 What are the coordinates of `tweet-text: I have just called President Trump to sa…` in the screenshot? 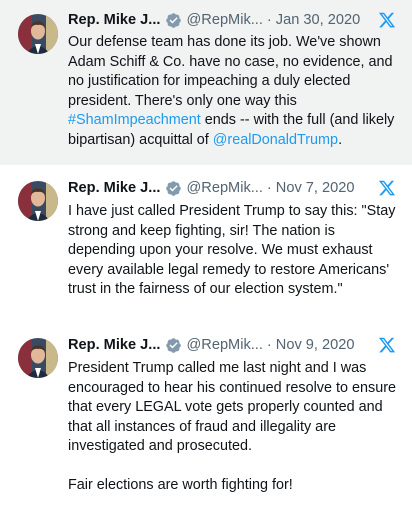 It's located at (232, 250).